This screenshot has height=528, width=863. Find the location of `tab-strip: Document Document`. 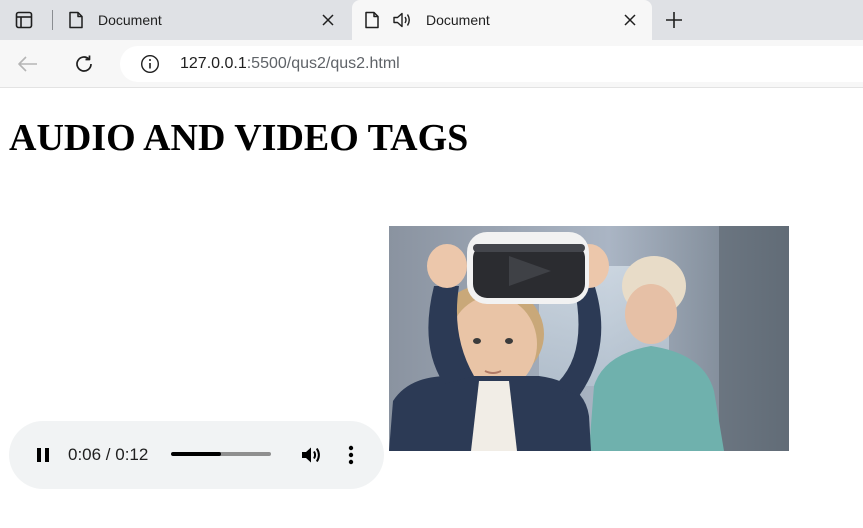

tab-strip: Document Document is located at coordinates (431, 20).